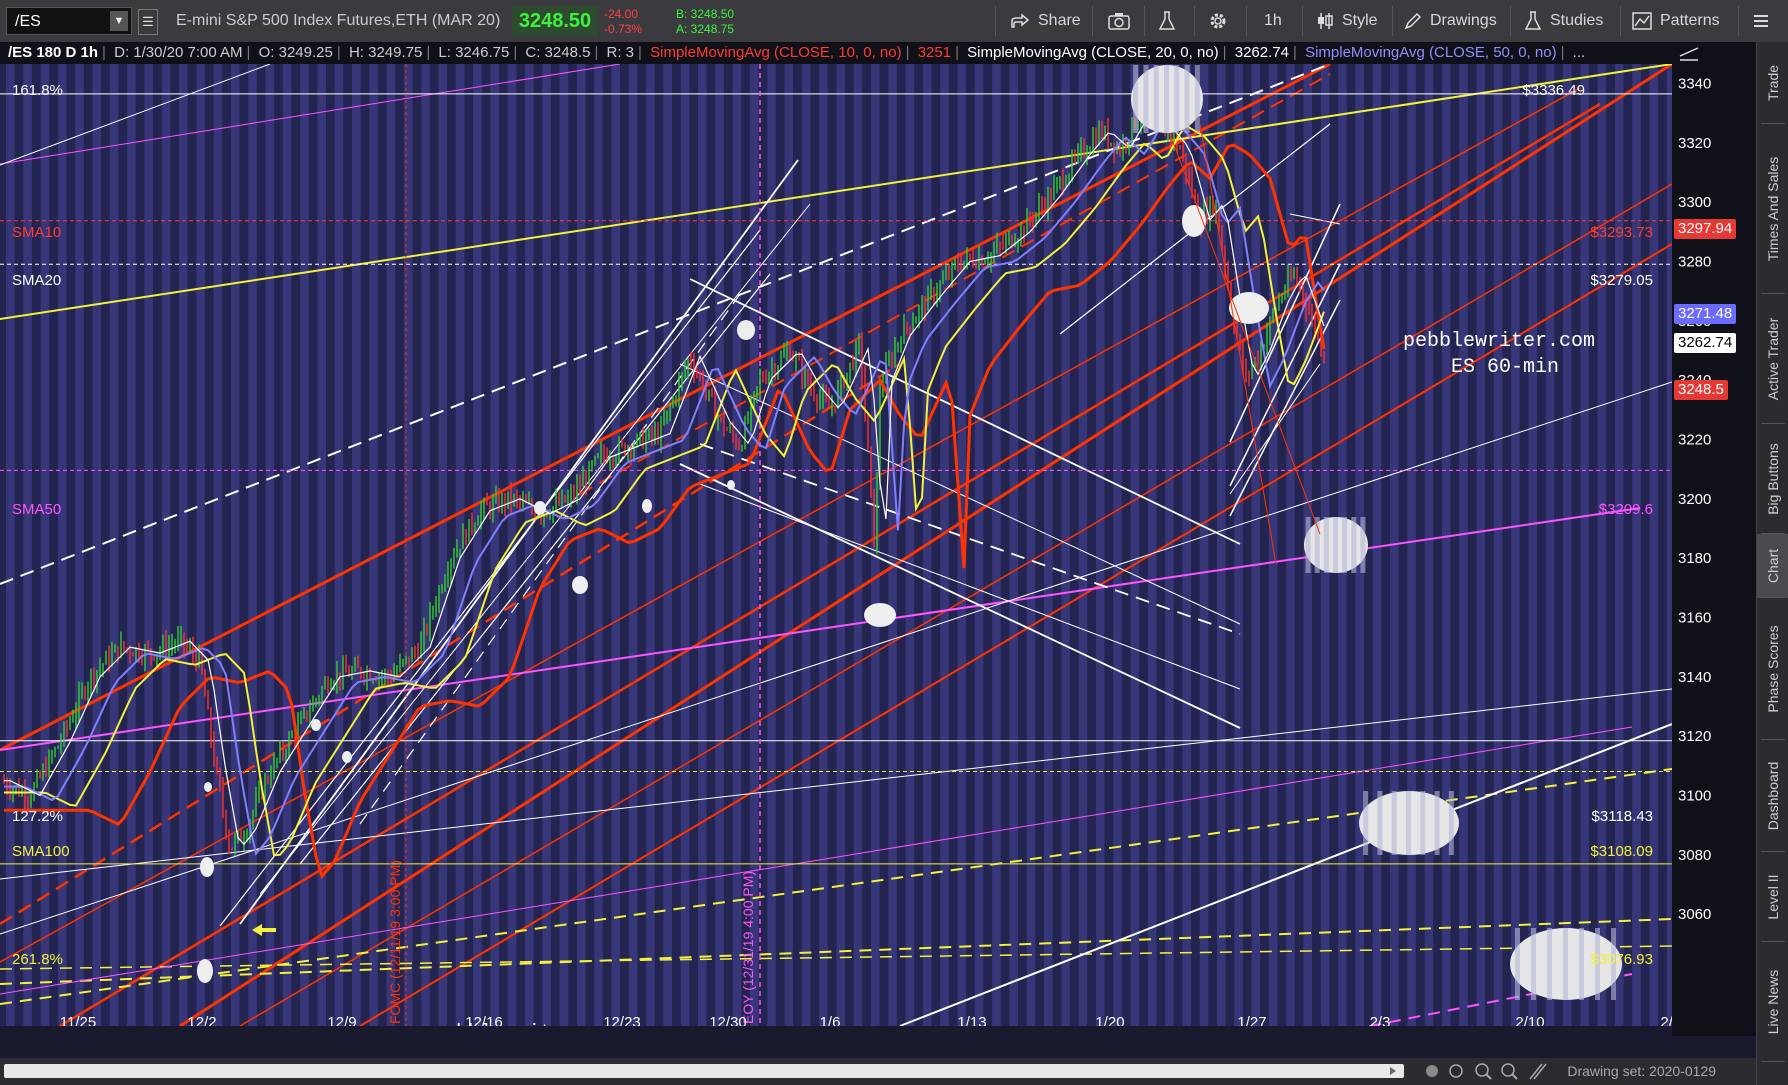 This screenshot has height=1085, width=1788. What do you see at coordinates (1772, 897) in the screenshot?
I see `side-tab-level-ii: Level II` at bounding box center [1772, 897].